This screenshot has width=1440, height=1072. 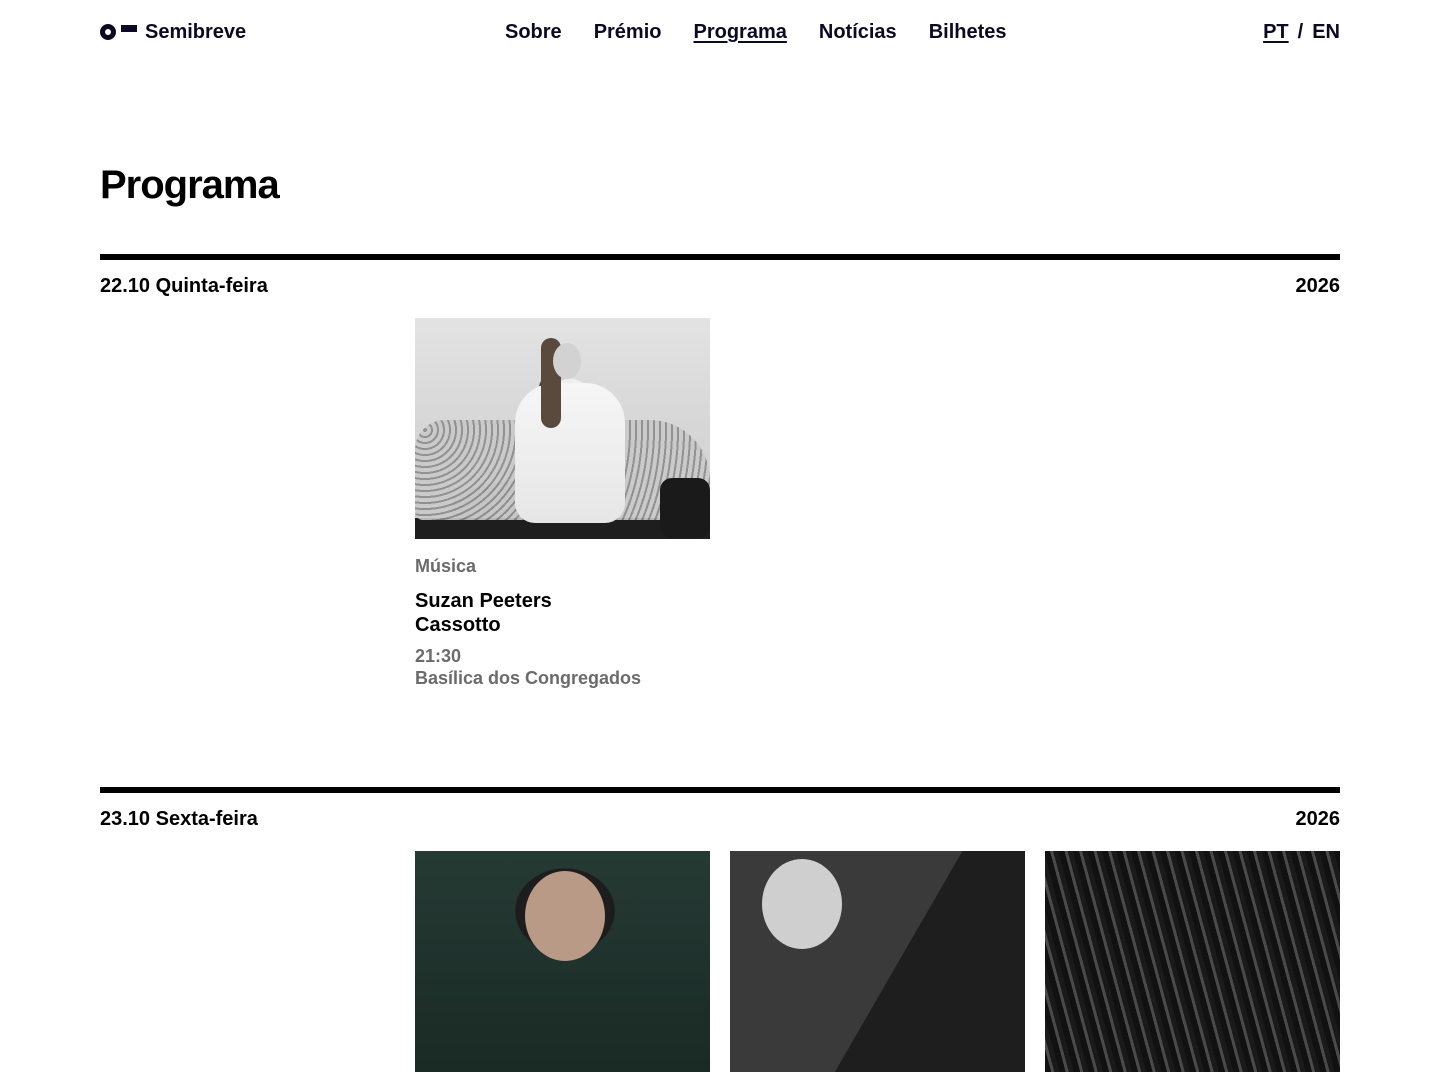 What do you see at coordinates (528, 678) in the screenshot?
I see `event-venue: Basílica dos Congregados` at bounding box center [528, 678].